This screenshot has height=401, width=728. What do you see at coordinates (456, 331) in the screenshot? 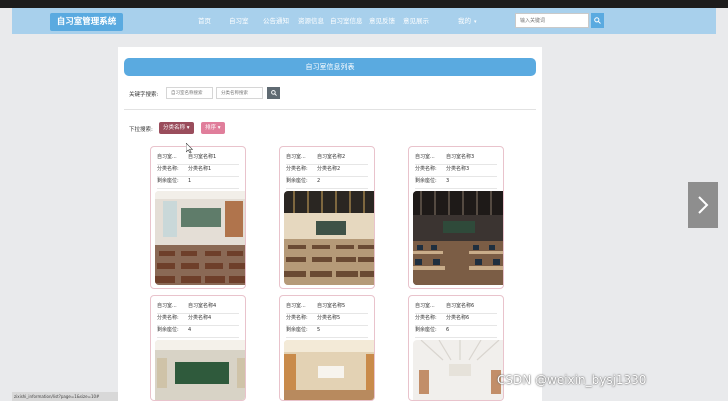
I see `seats-row: 剩余座位: 6` at bounding box center [456, 331].